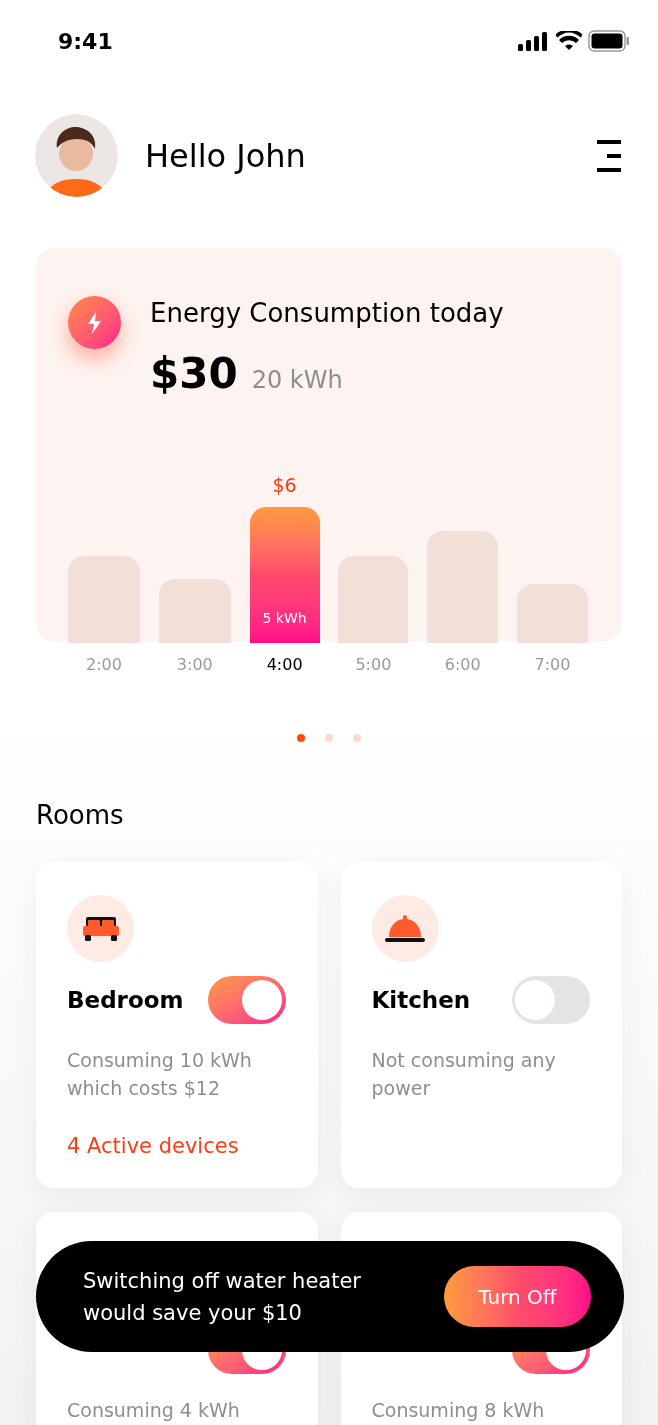 Image resolution: width=658 pixels, height=1425 pixels. Describe the element at coordinates (284, 485) in the screenshot. I see `bar-value: $6` at that location.